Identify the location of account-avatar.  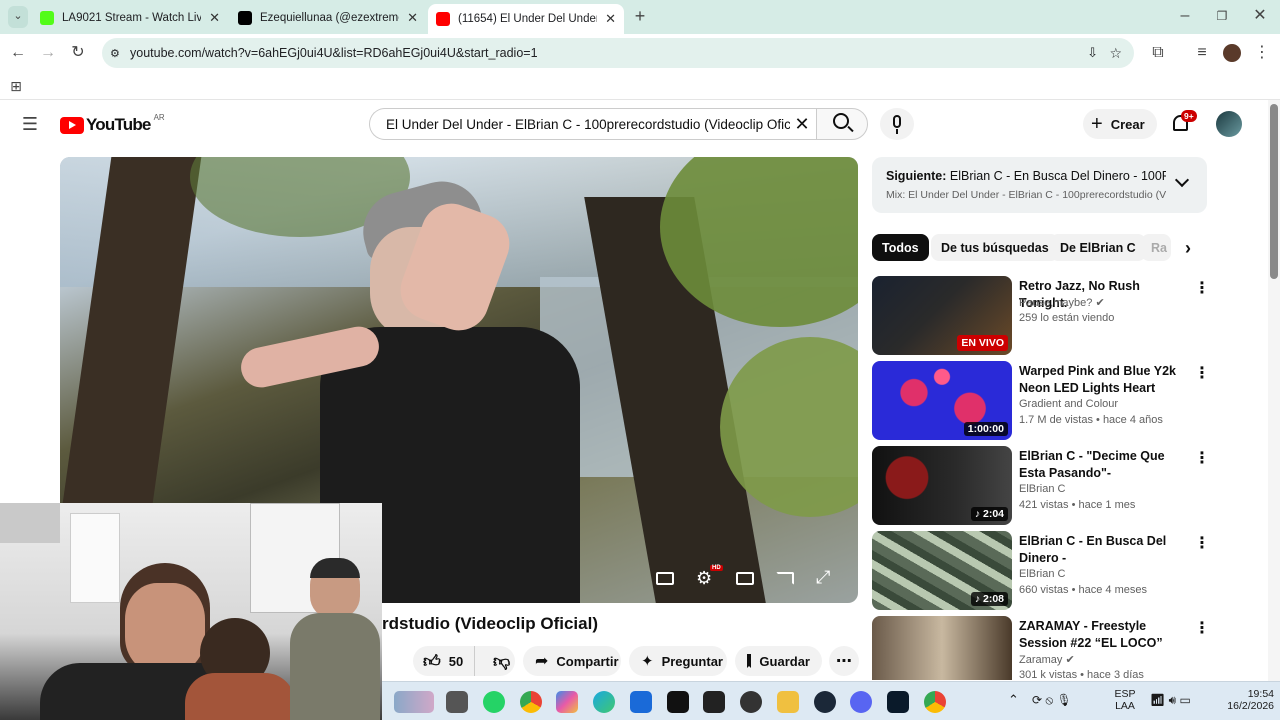
(1229, 124).